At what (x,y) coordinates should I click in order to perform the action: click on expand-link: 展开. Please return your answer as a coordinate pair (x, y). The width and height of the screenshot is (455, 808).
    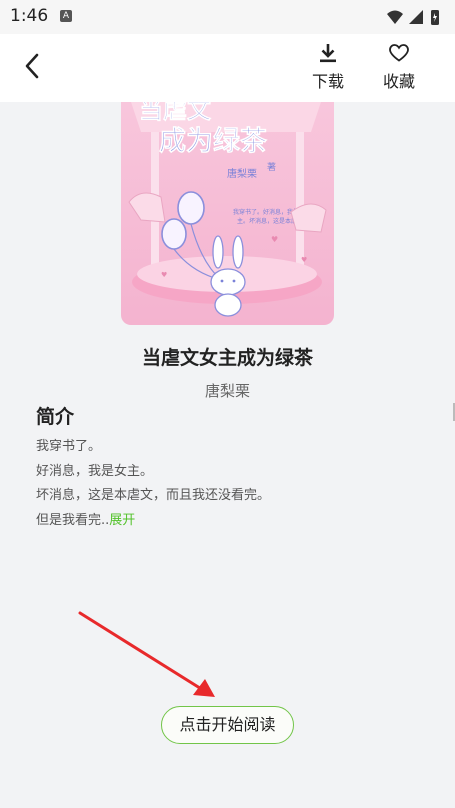
    Looking at the image, I should click on (122, 520).